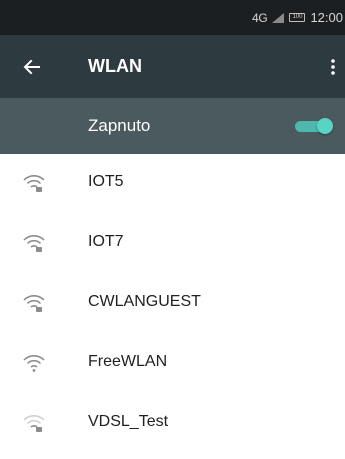 The width and height of the screenshot is (345, 459). What do you see at coordinates (172, 66) in the screenshot?
I see `app-bar: WLAN` at bounding box center [172, 66].